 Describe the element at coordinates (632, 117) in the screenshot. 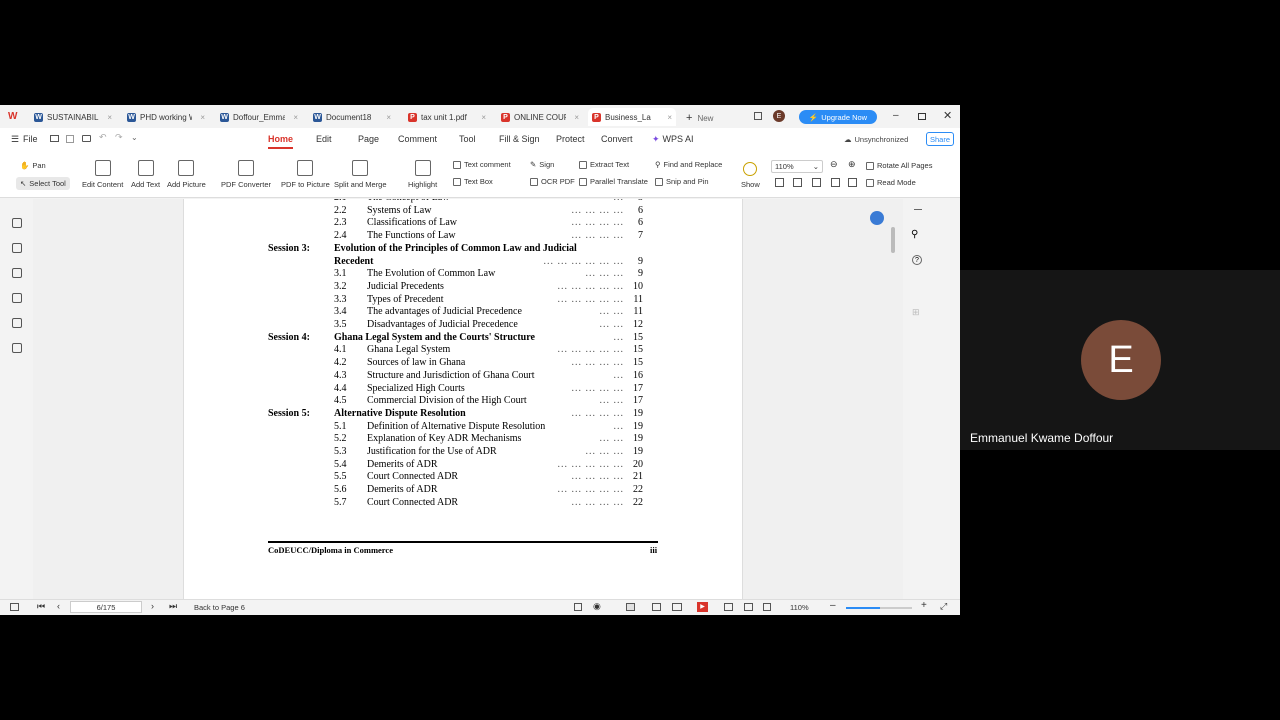

I see `tab-6: P Business_La ×` at that location.